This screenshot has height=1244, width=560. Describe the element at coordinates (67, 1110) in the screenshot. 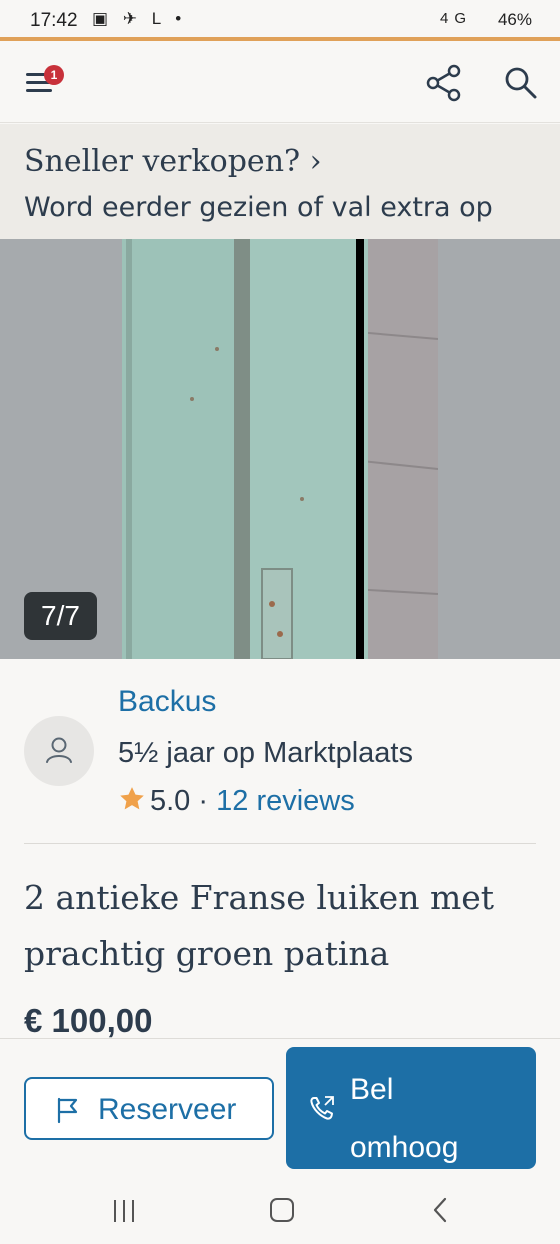

I see `flag-icon` at that location.